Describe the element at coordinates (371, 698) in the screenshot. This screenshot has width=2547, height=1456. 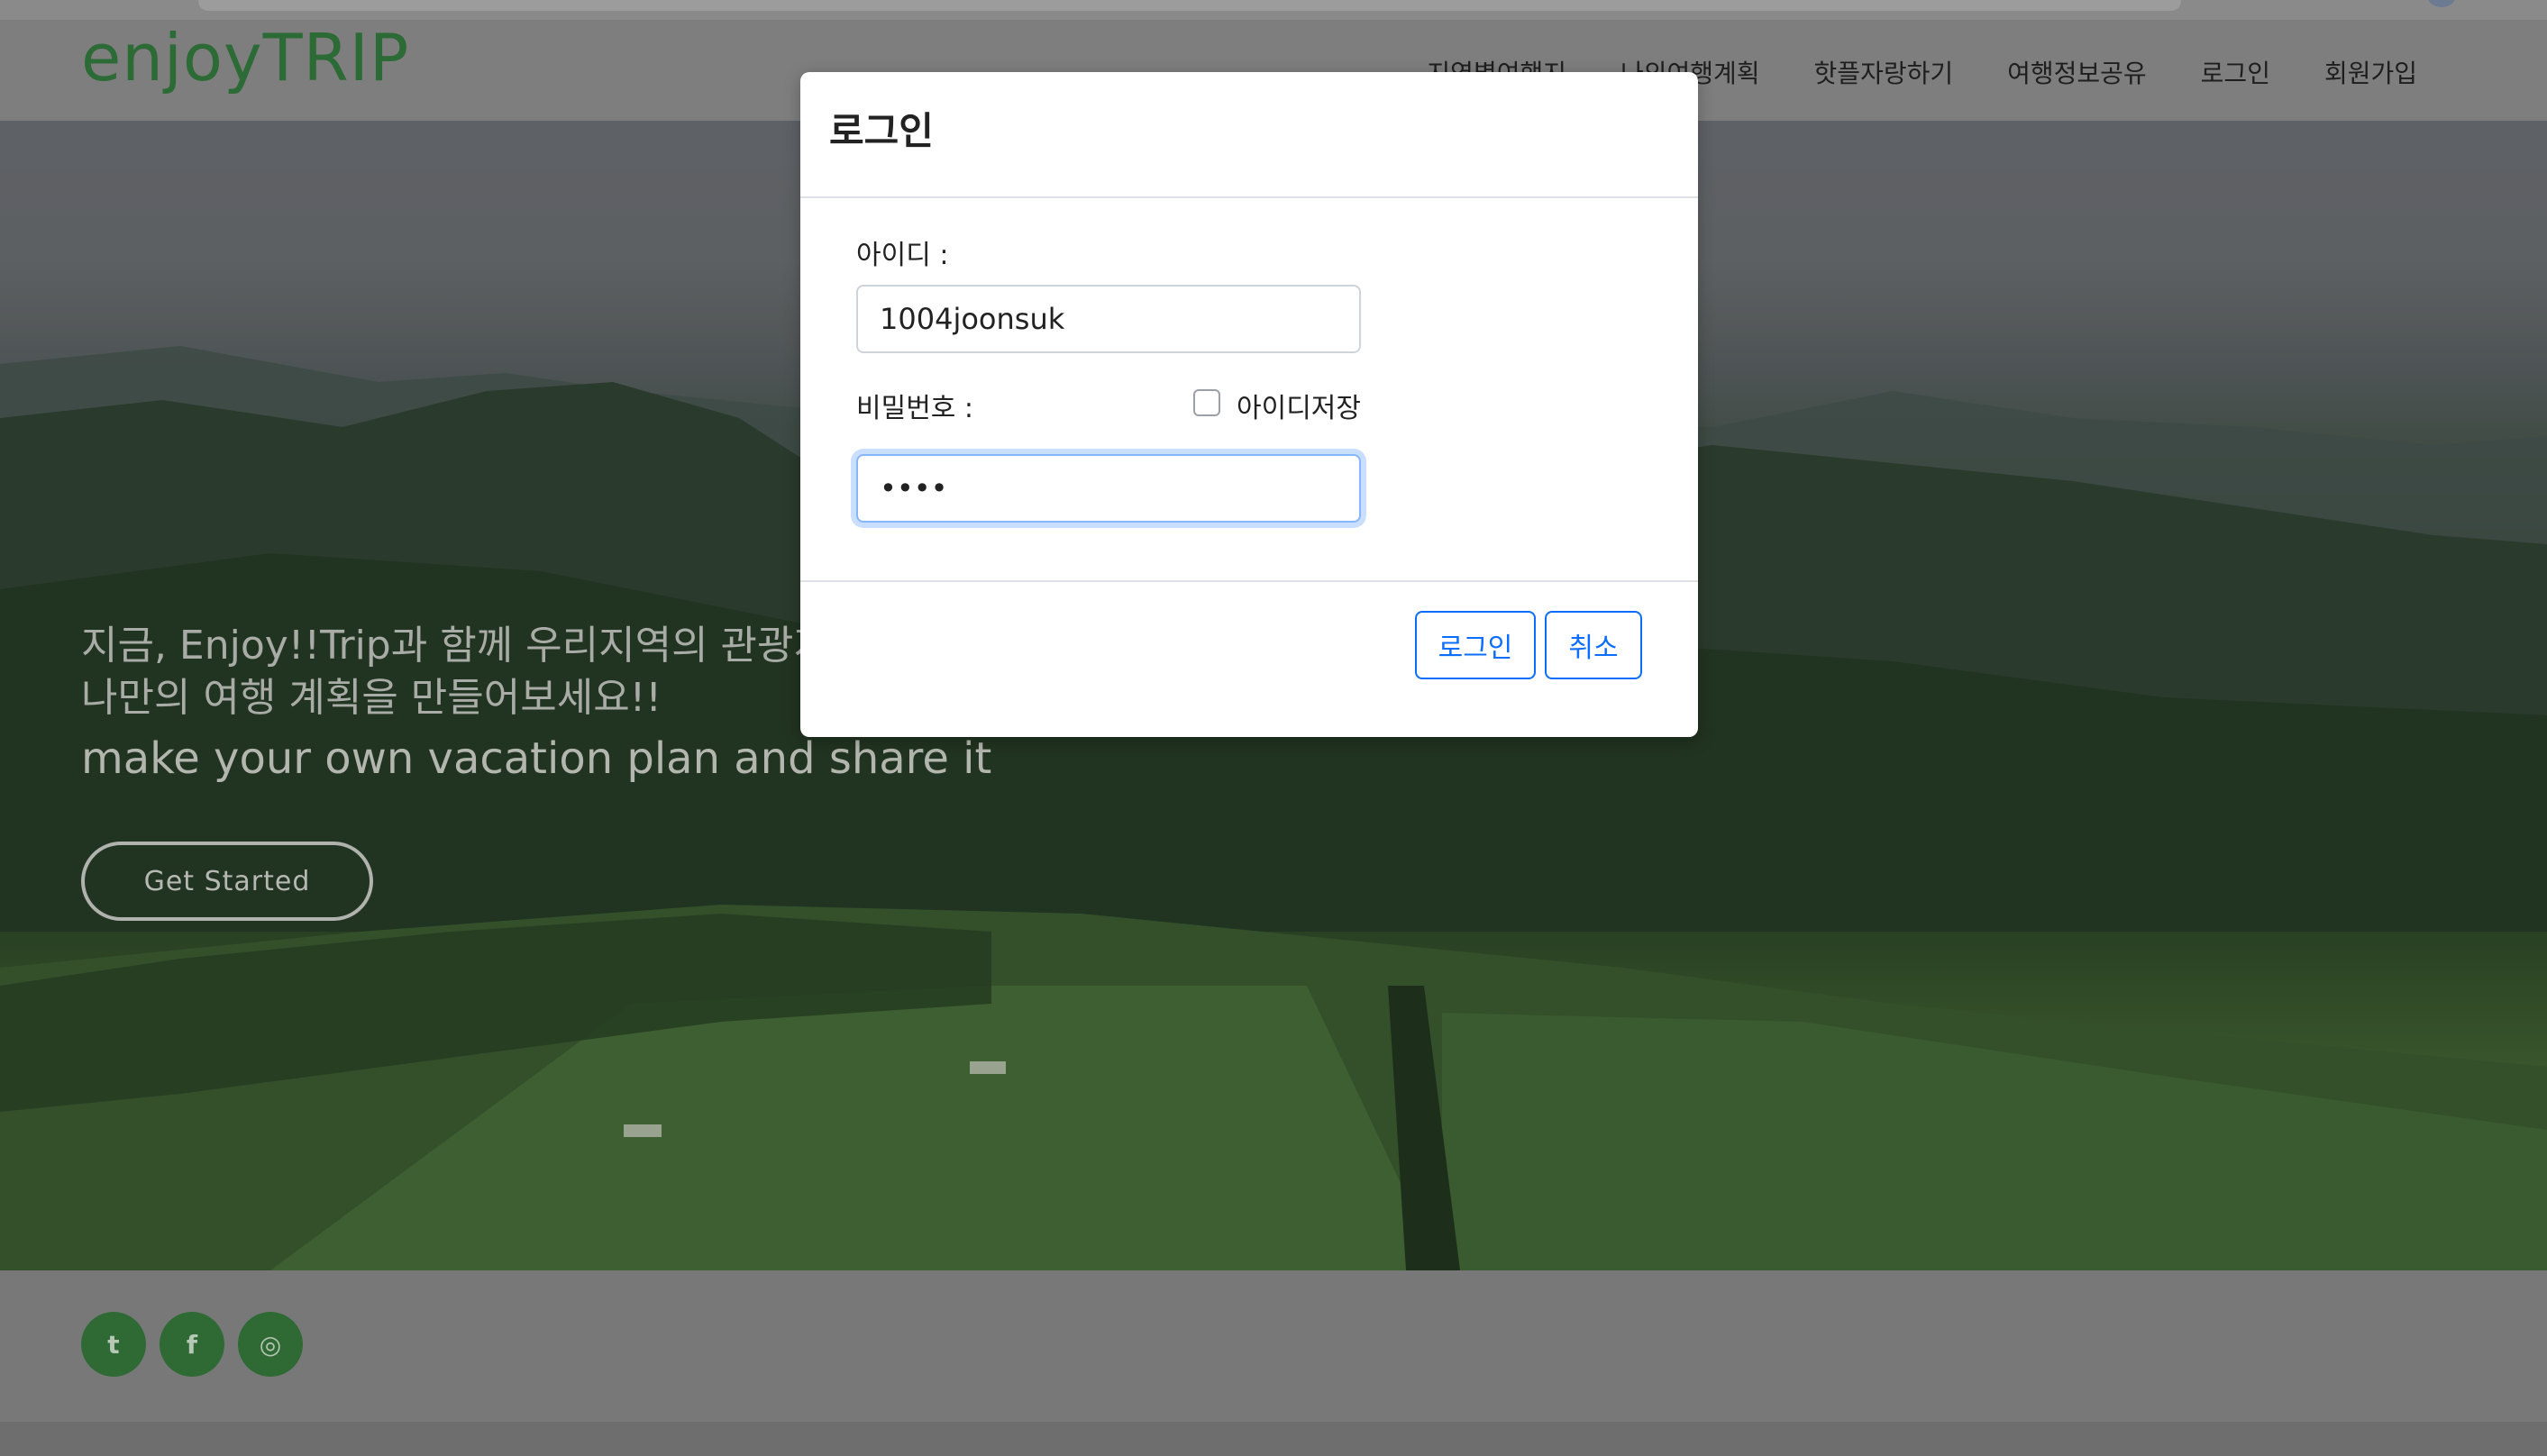
I see `hero-headline-line2: 나만의 여행 계획을 만들어보세요!!` at that location.